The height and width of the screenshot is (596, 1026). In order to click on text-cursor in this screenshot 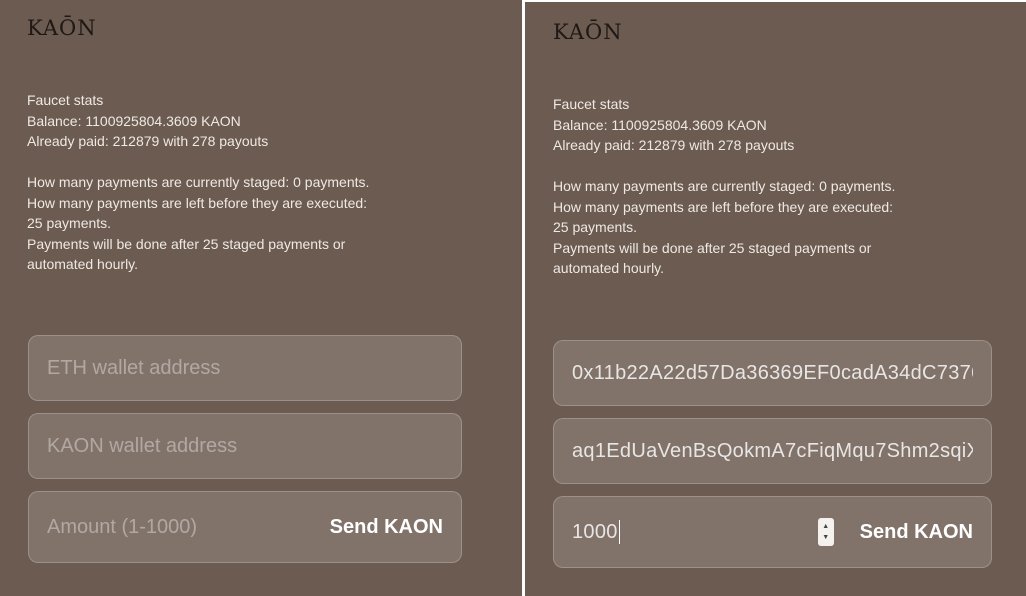, I will do `click(619, 532)`.